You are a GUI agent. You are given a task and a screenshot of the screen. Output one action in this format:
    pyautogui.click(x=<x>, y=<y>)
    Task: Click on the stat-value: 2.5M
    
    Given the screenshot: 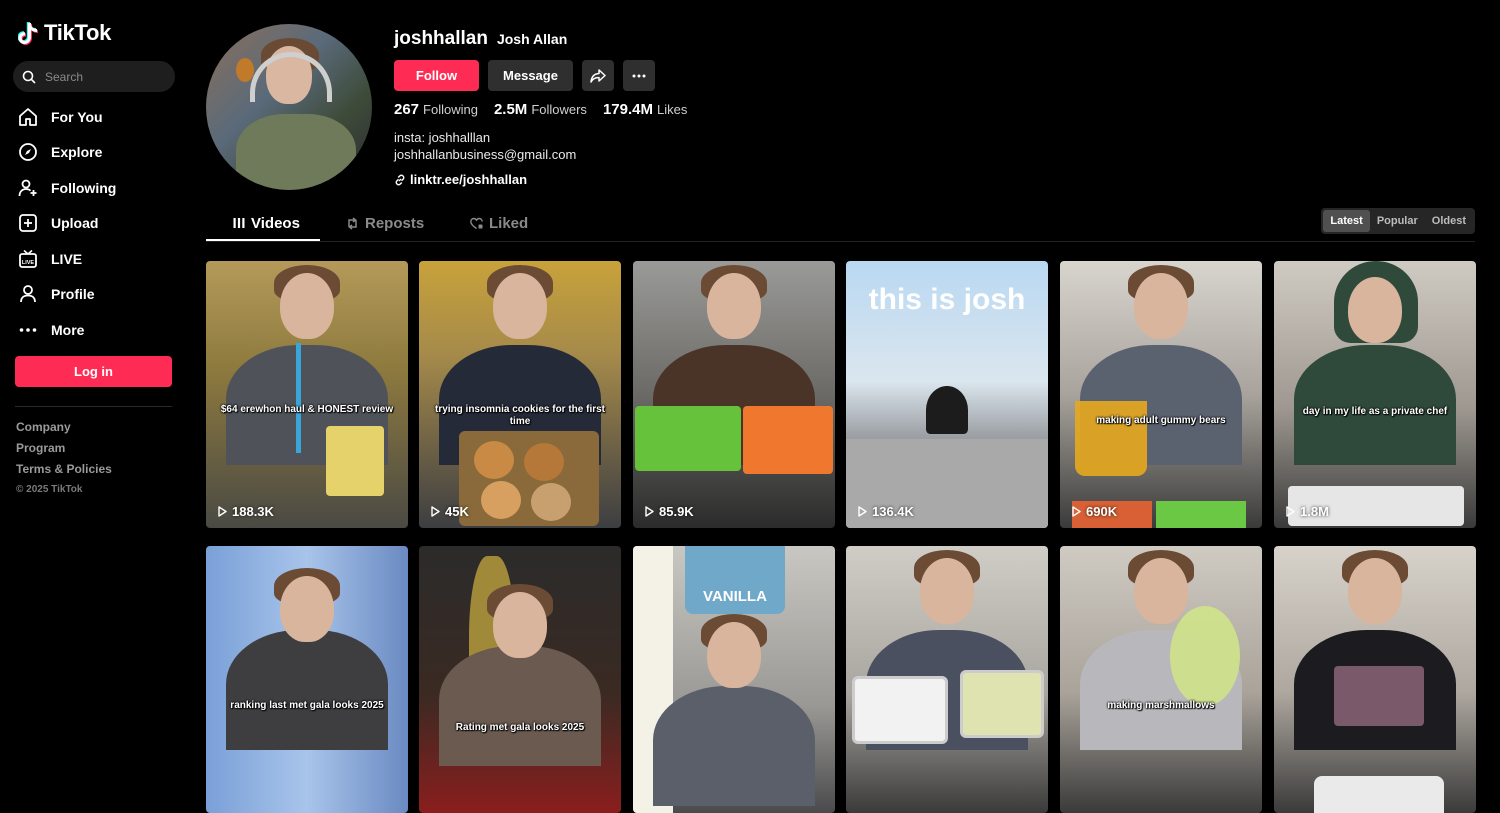 What is the action you would take?
    pyautogui.click(x=510, y=109)
    